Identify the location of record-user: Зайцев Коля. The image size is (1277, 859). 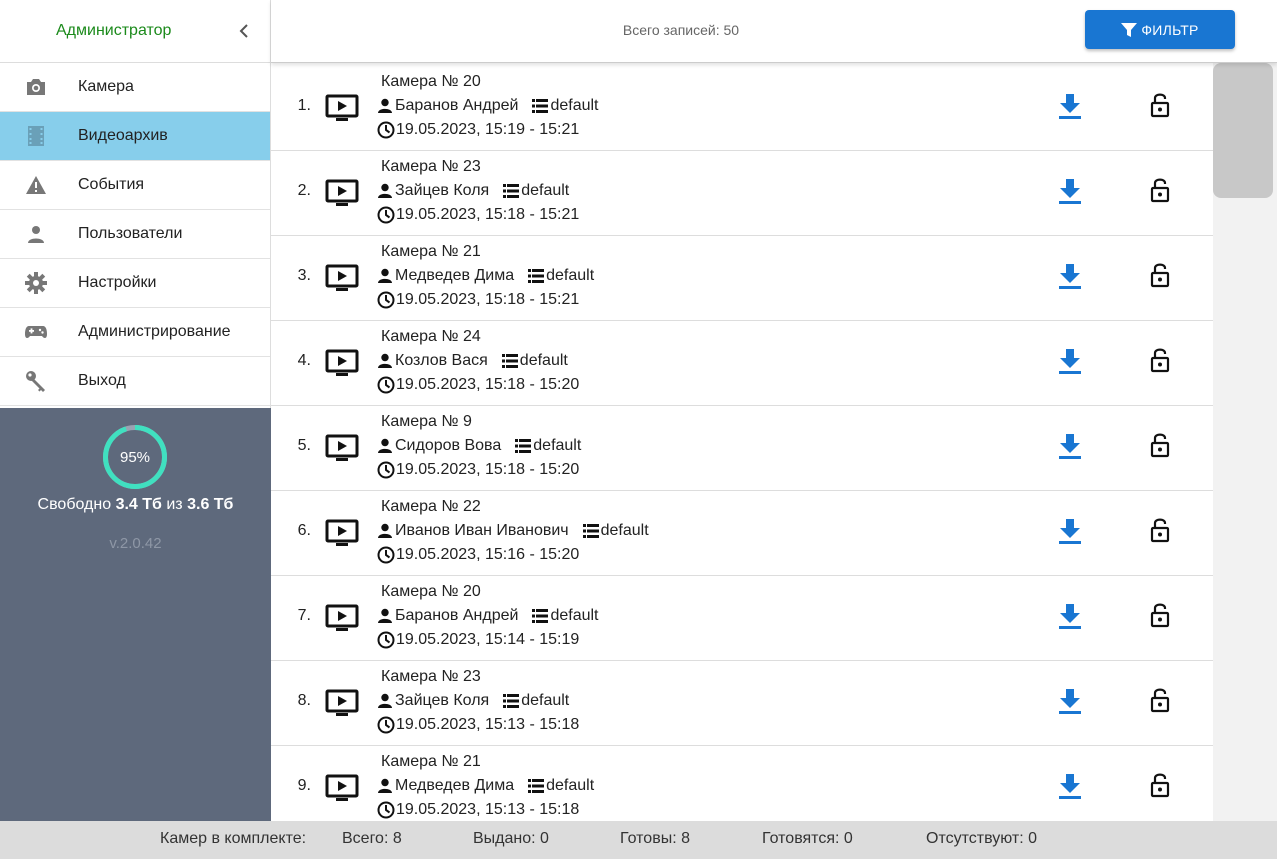
(442, 700).